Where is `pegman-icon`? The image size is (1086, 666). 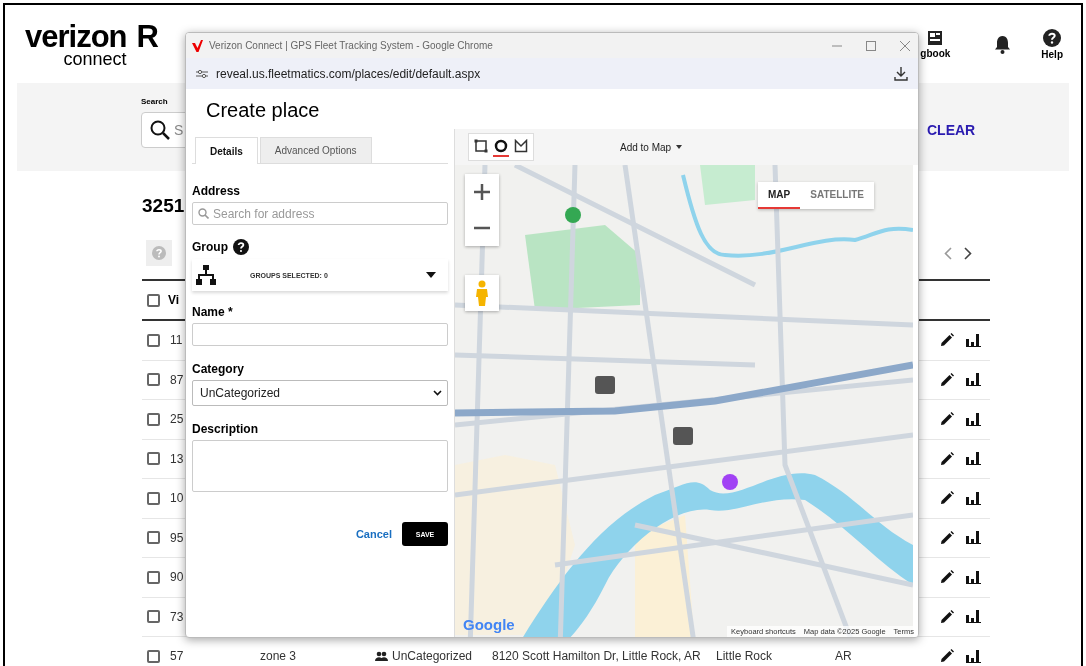
pegman-icon is located at coordinates (482, 293).